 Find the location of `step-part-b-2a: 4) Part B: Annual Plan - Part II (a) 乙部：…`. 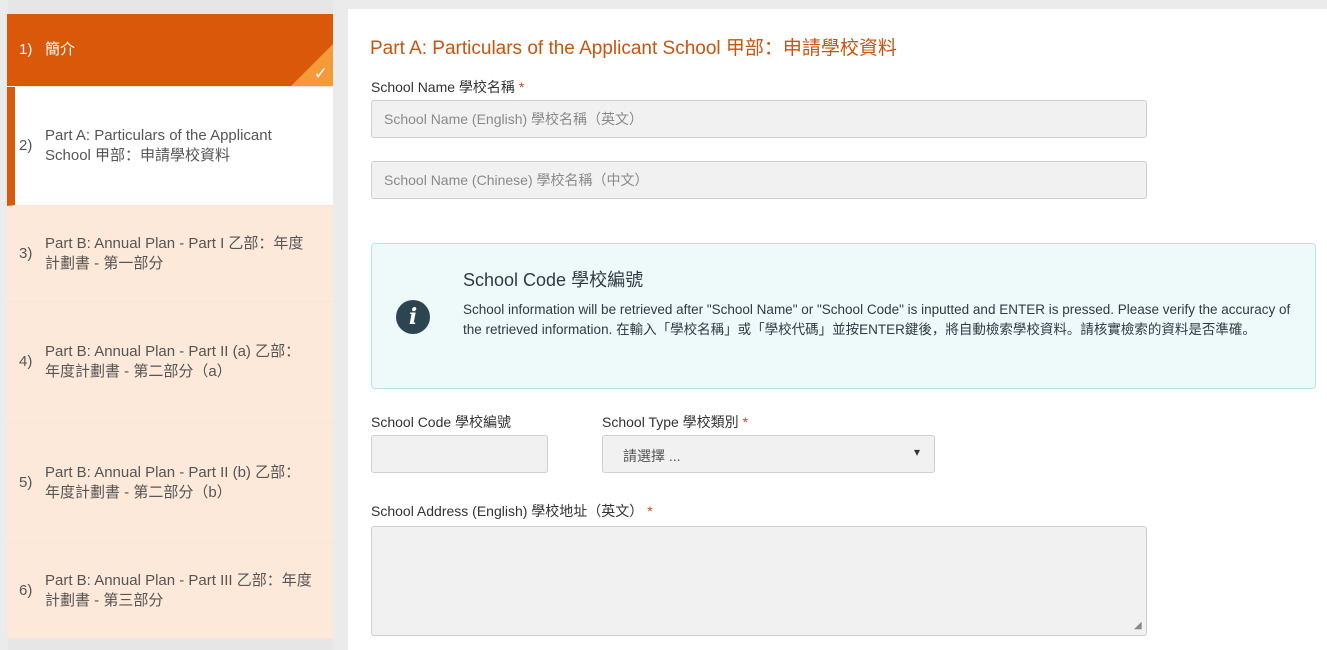

step-part-b-2a: 4) Part B: Annual Plan - Part II (a) 乙部：… is located at coordinates (170, 362).